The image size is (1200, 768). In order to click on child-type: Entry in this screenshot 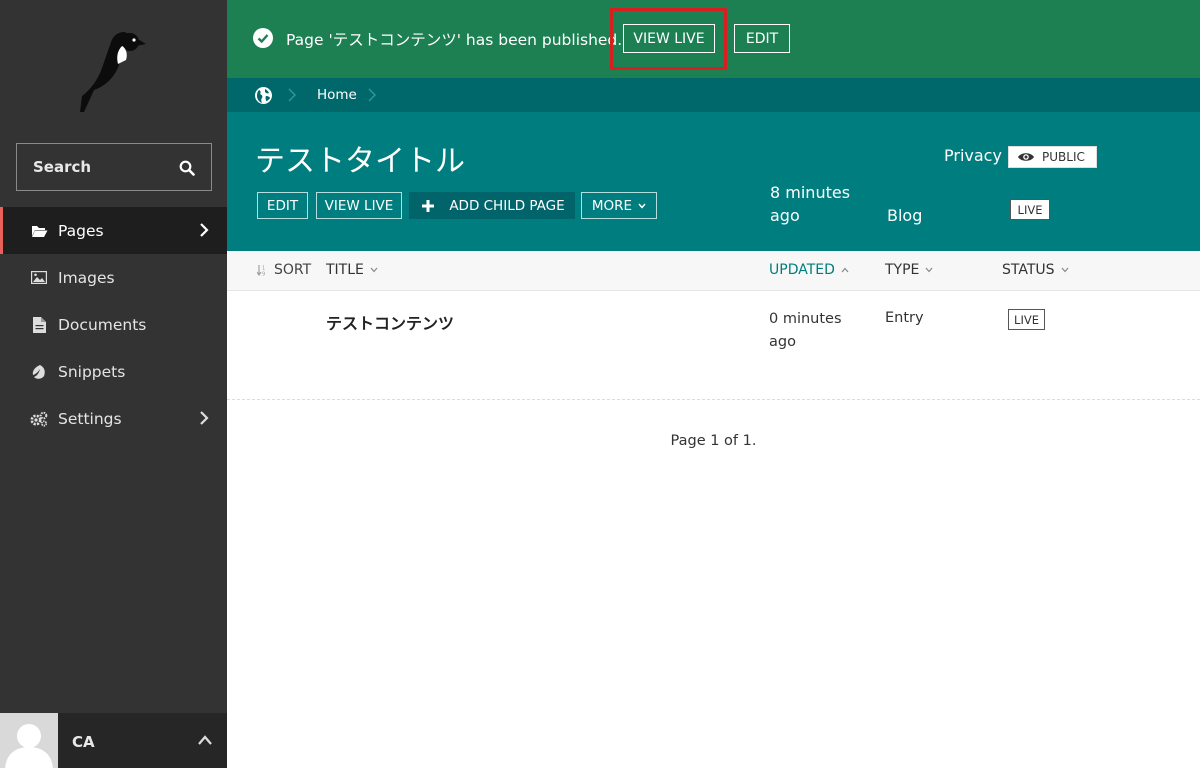, I will do `click(904, 318)`.